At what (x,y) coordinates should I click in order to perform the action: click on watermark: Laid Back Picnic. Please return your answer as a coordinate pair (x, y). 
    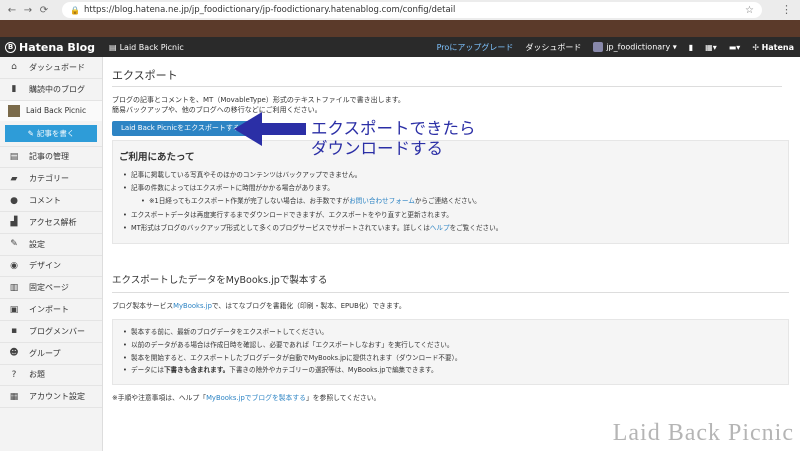
    Looking at the image, I should click on (703, 433).